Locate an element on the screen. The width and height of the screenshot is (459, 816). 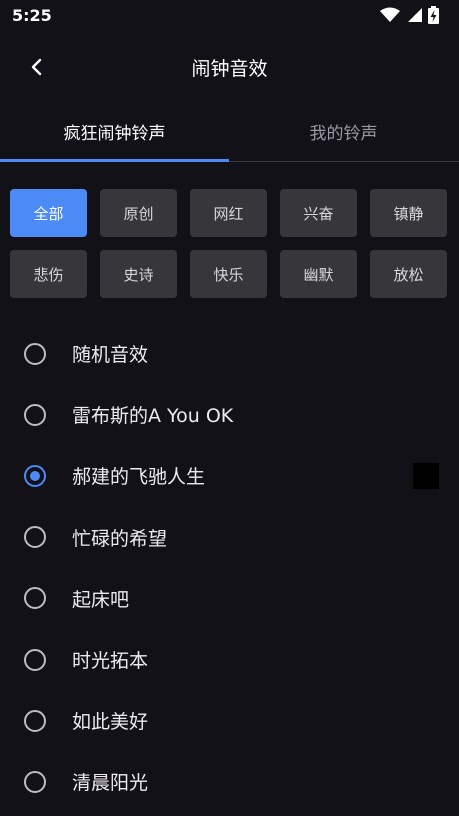
radio-button-selected is located at coordinates (35, 475).